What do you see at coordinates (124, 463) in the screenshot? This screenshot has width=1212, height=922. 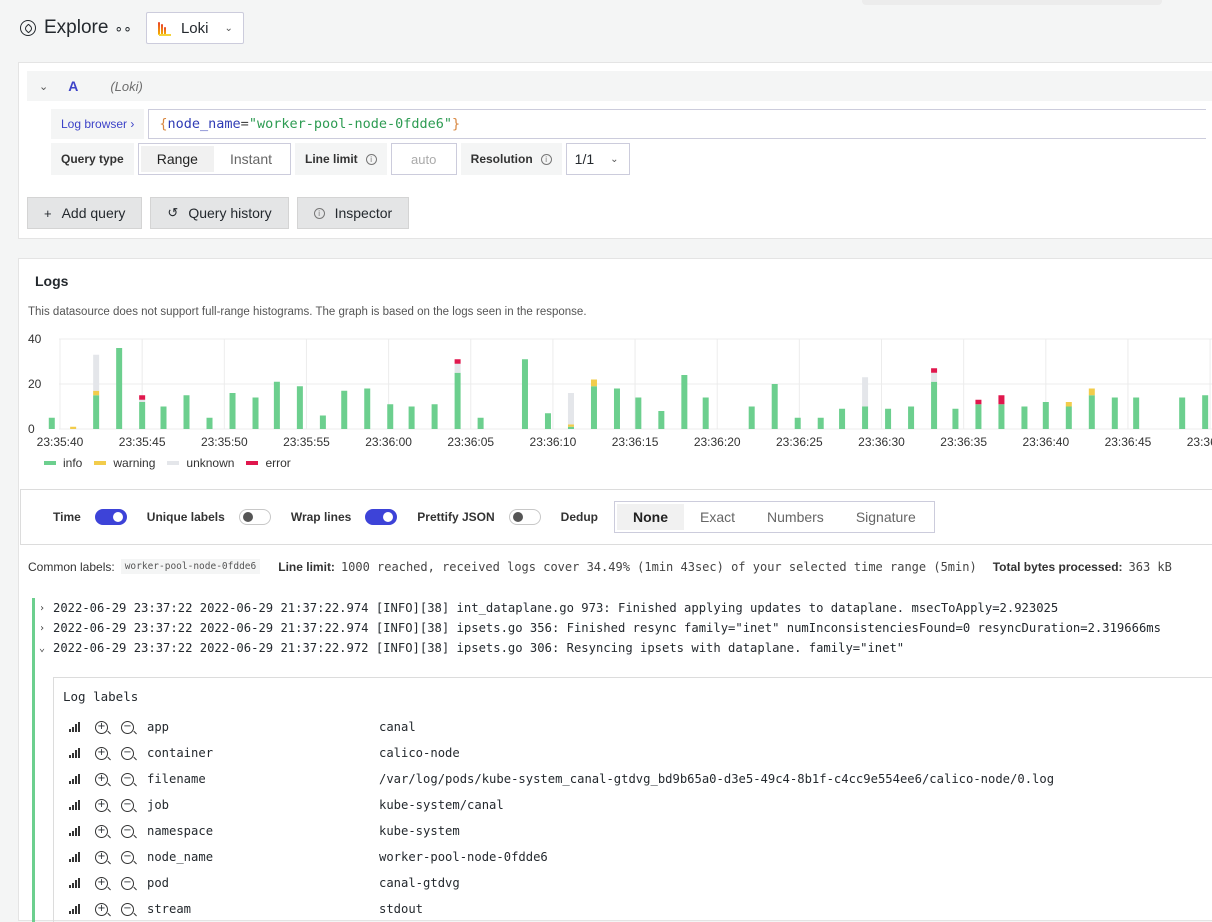 I see `legend-item-warning: warning` at bounding box center [124, 463].